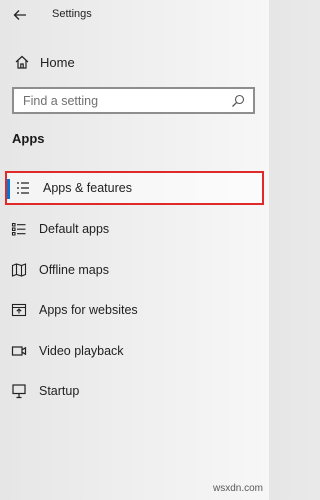 The width and height of the screenshot is (320, 500). I want to click on search-icon, so click(238, 101).